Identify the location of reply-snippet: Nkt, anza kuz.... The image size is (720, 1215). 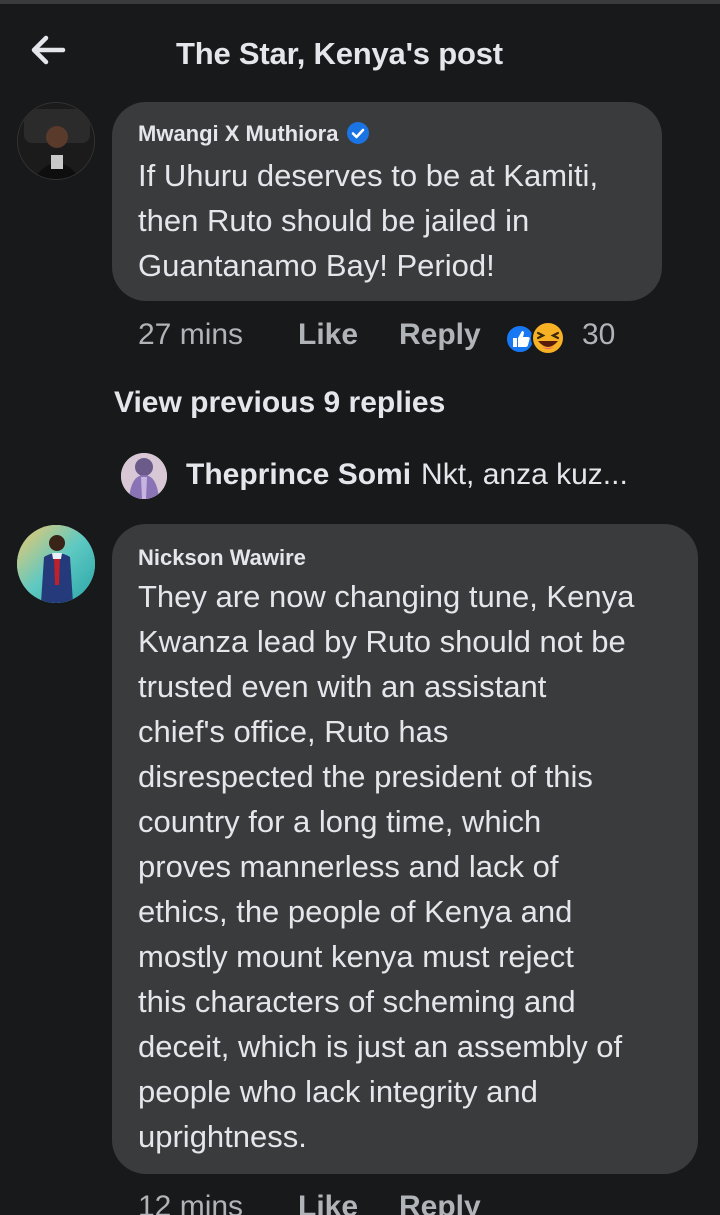
(524, 474).